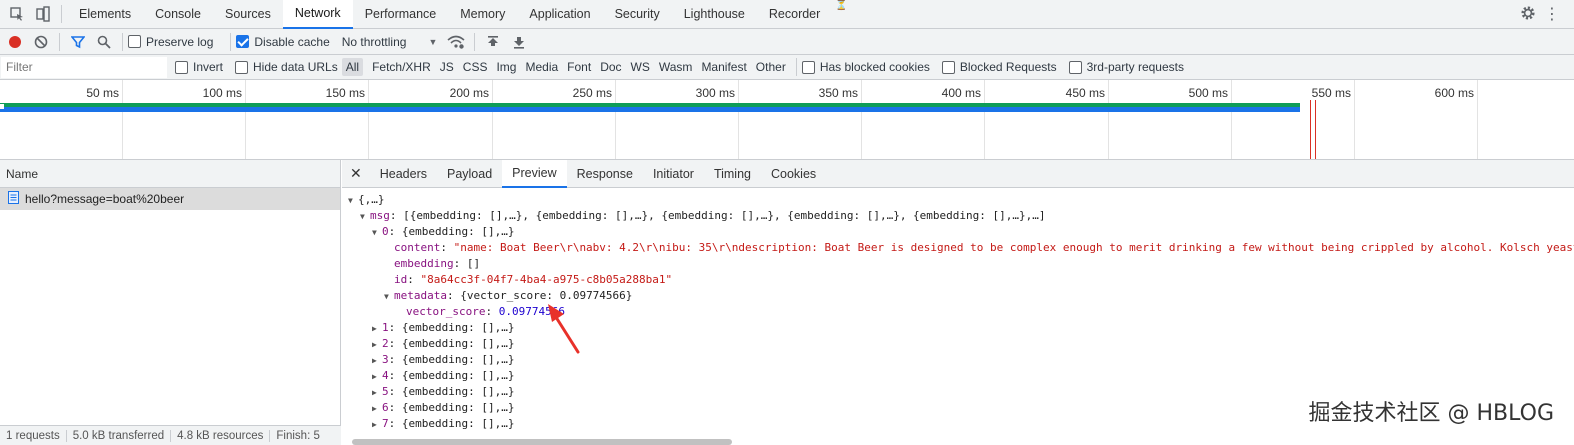 The width and height of the screenshot is (1574, 445). Describe the element at coordinates (458, 327) in the screenshot. I see `item-summary: {embedding: [],…}` at that location.